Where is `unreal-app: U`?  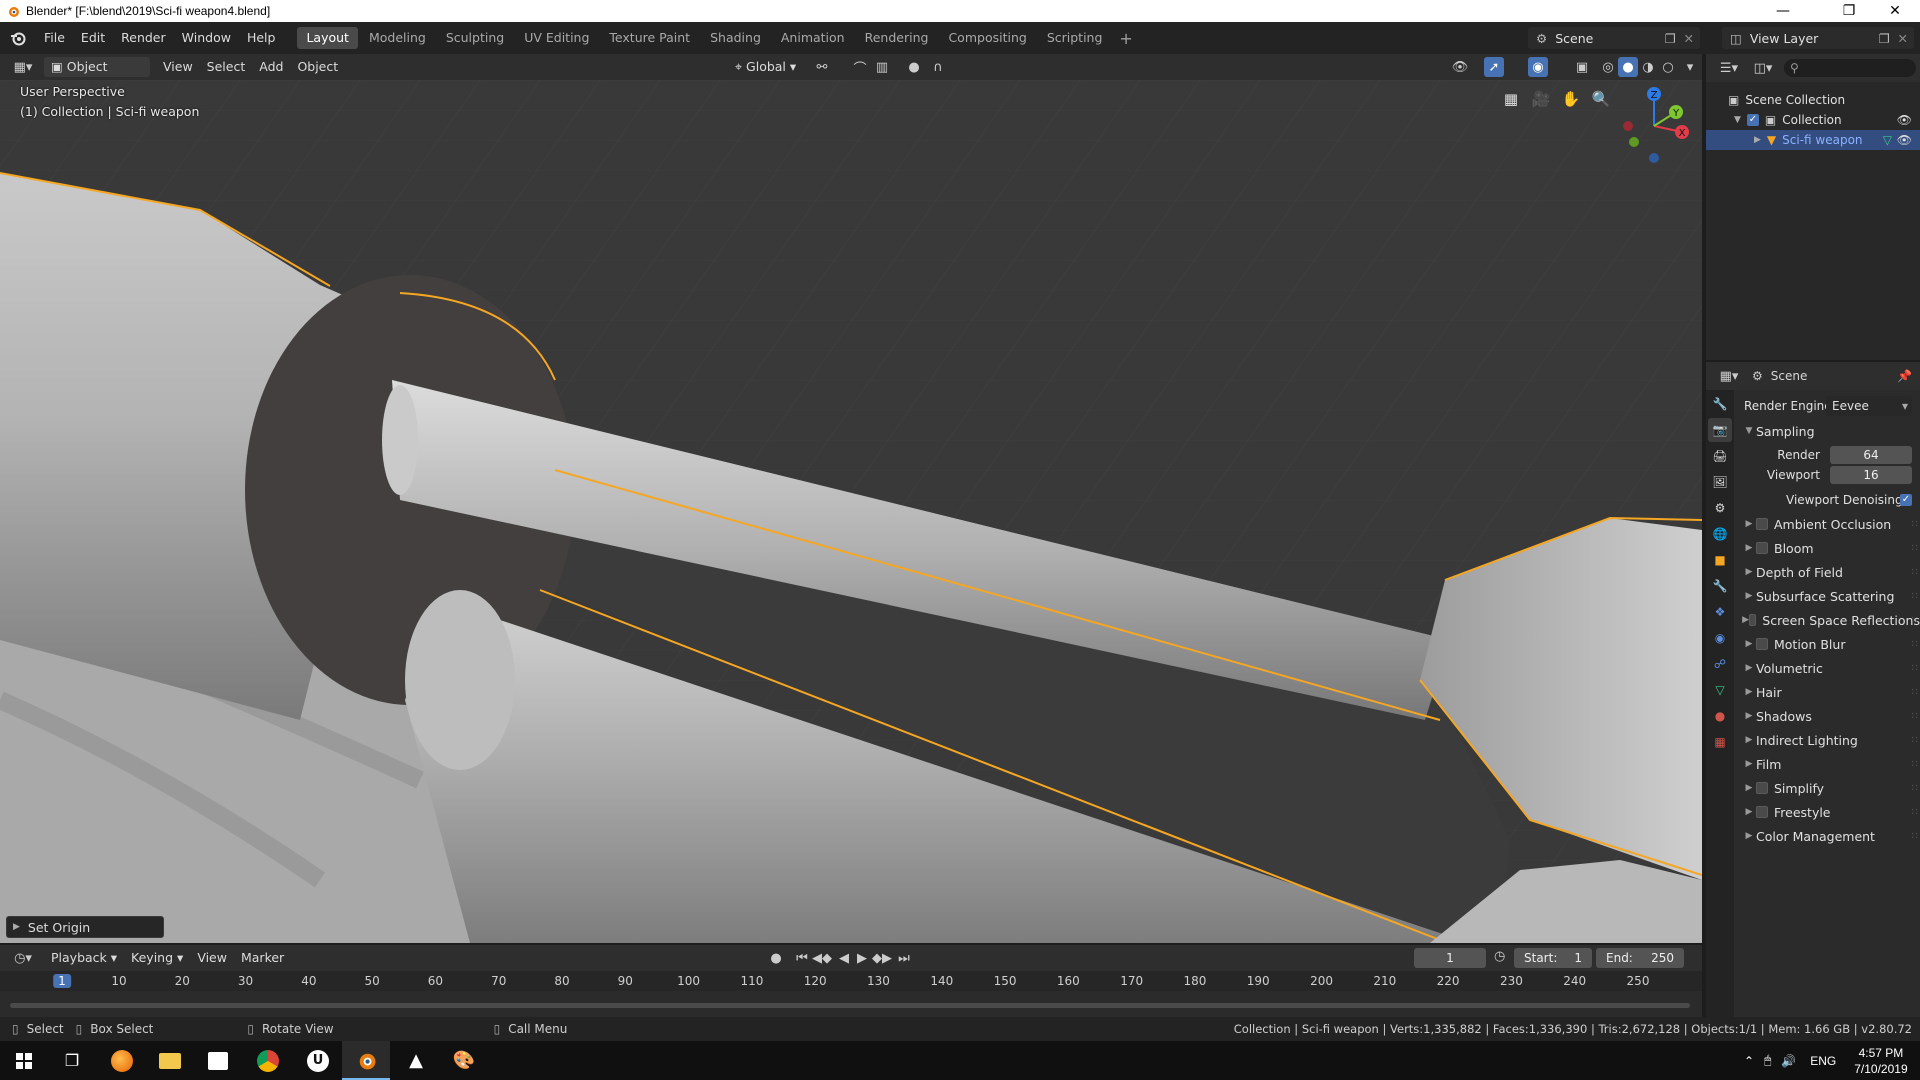
unreal-app: U is located at coordinates (318, 1060).